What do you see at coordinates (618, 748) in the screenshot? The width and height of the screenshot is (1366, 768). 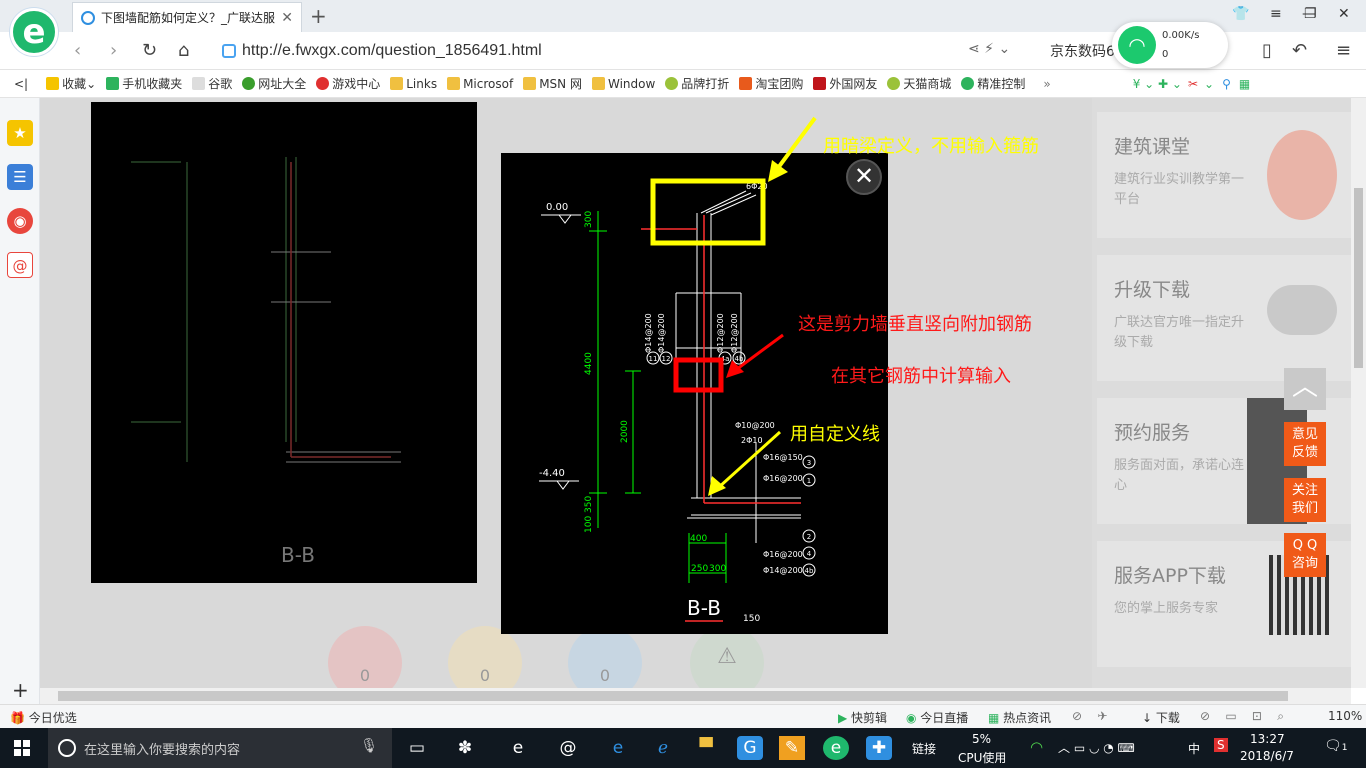 I see `edge-icon: e` at bounding box center [618, 748].